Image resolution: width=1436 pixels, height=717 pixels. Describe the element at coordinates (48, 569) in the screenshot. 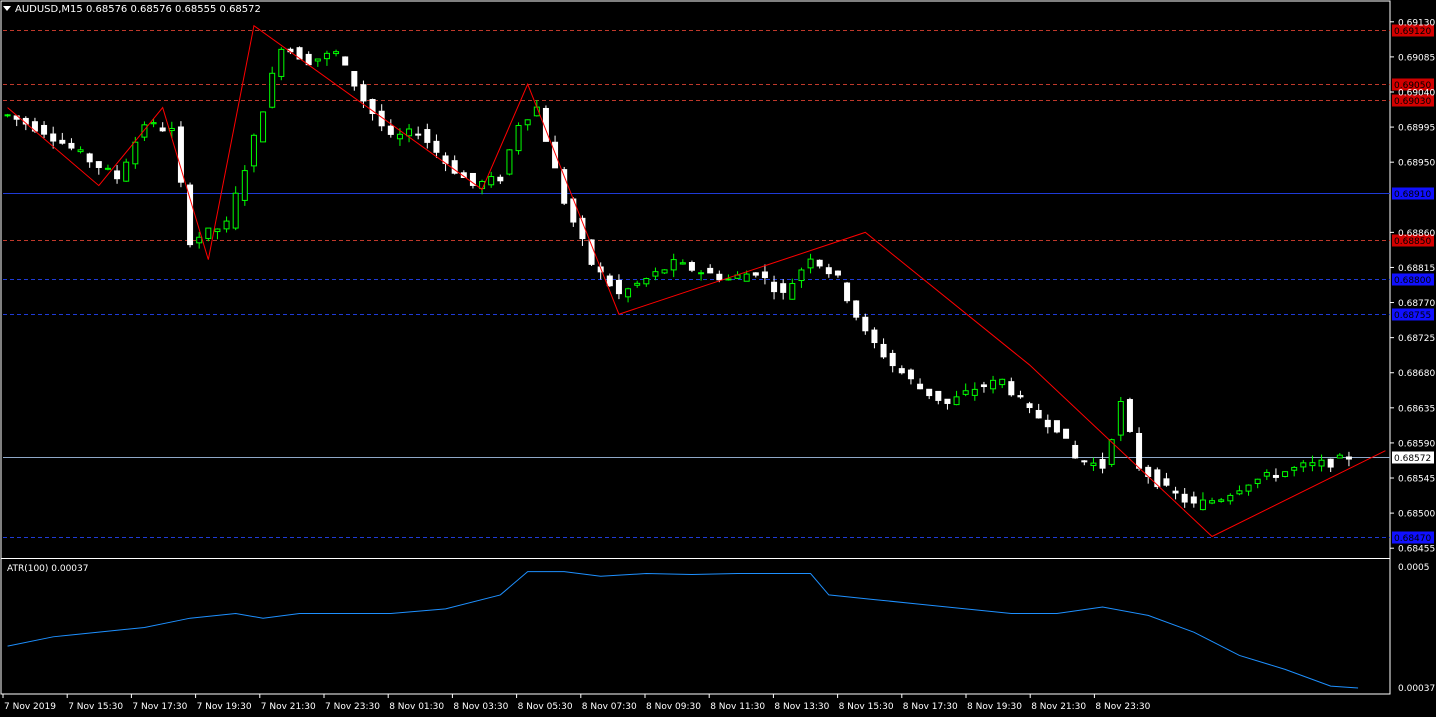

I see `atr-label: ATR(100) 0.00037` at that location.